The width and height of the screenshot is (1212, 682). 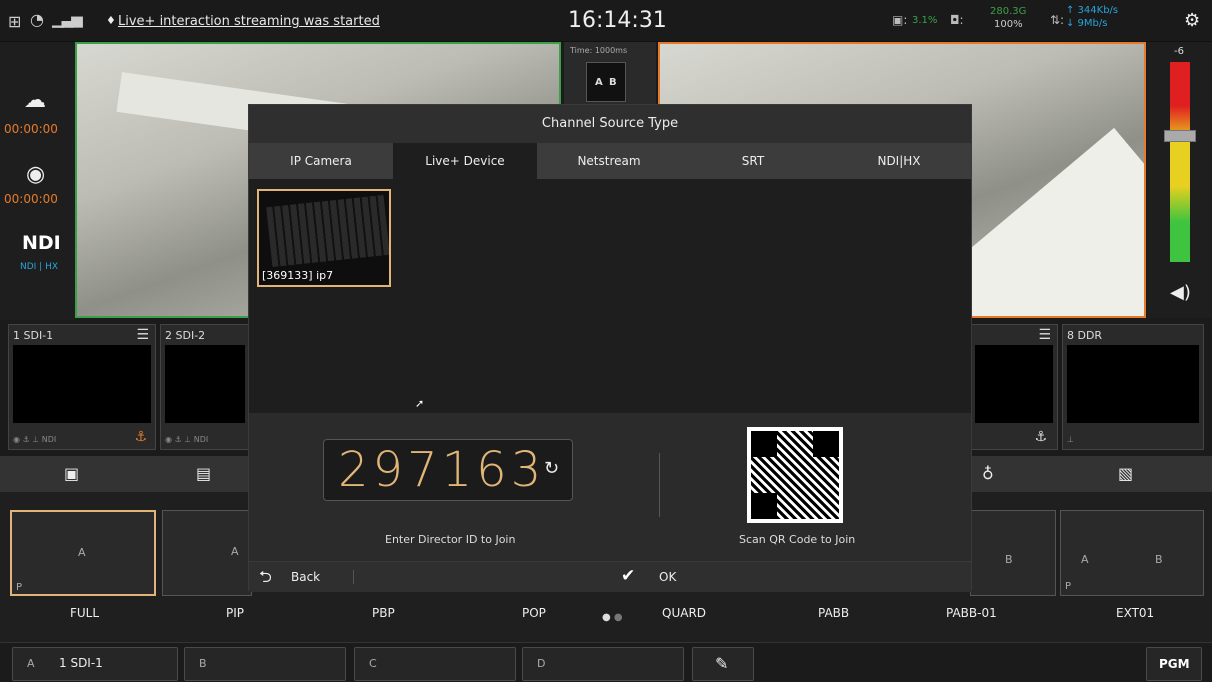 What do you see at coordinates (534, 613) in the screenshot?
I see `layout-label-pop: POP` at bounding box center [534, 613].